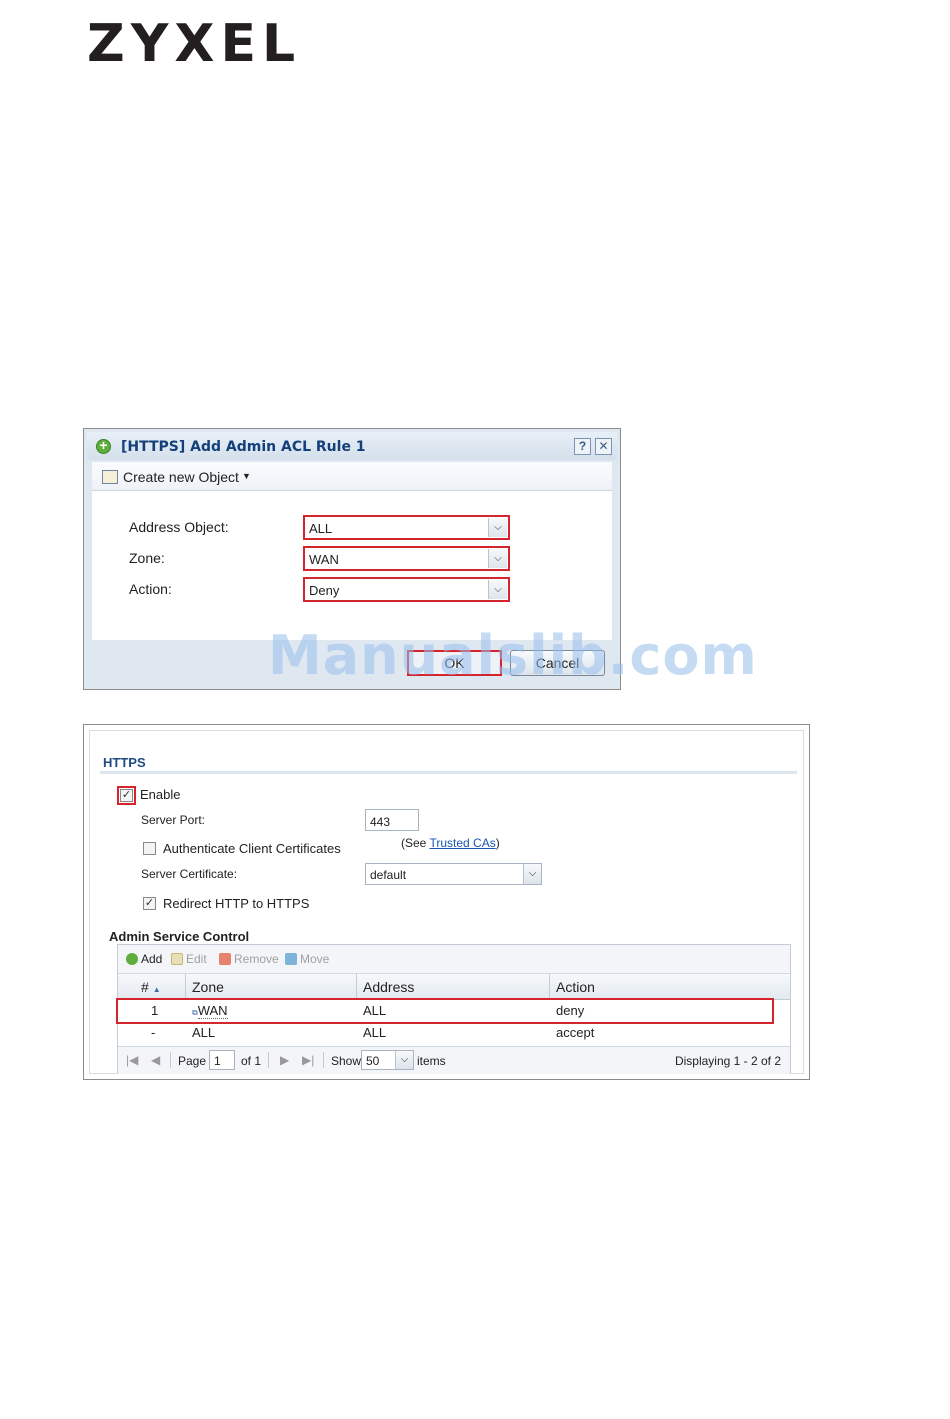 The image size is (950, 1419). Describe the element at coordinates (145, 987) in the screenshot. I see `col-num-label: #` at that location.